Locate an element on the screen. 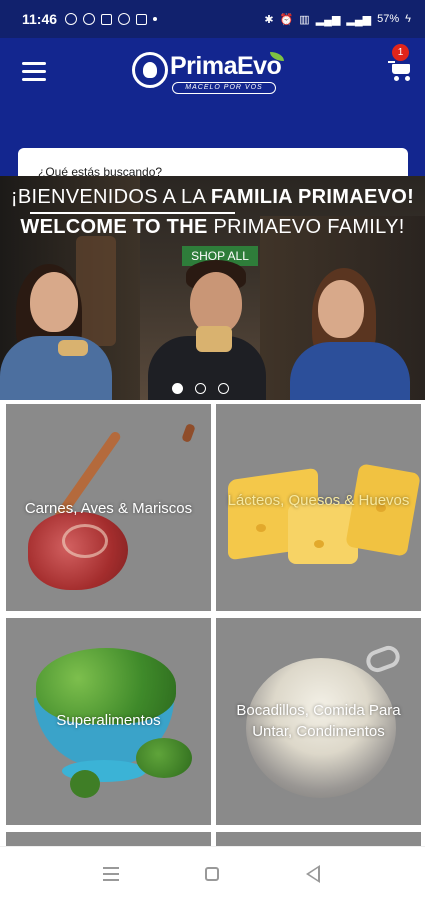  logo-mark-icon is located at coordinates (150, 70).